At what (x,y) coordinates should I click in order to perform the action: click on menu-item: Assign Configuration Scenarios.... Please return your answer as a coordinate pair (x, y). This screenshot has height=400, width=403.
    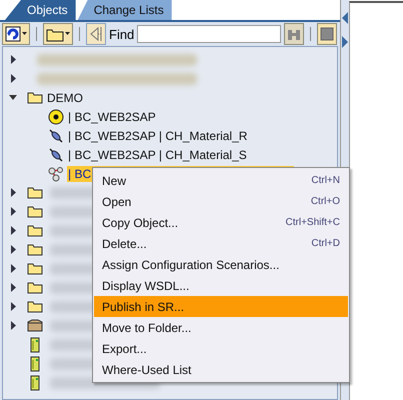
    Looking at the image, I should click on (221, 264).